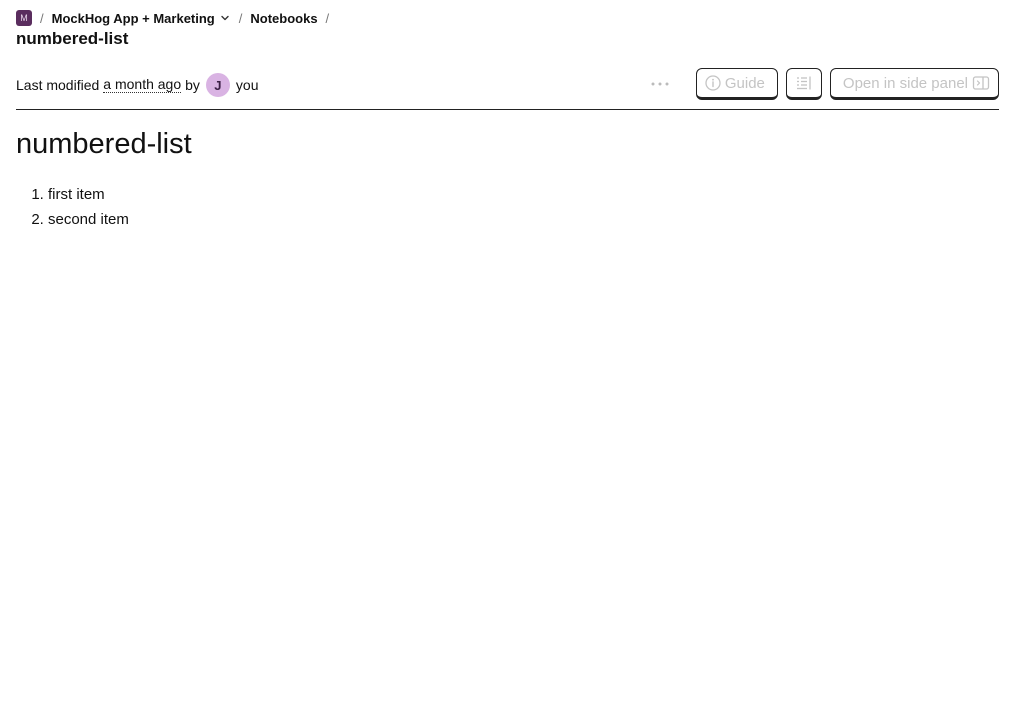 Image resolution: width=1015 pixels, height=720 pixels. I want to click on project-badge: M, so click(24, 18).